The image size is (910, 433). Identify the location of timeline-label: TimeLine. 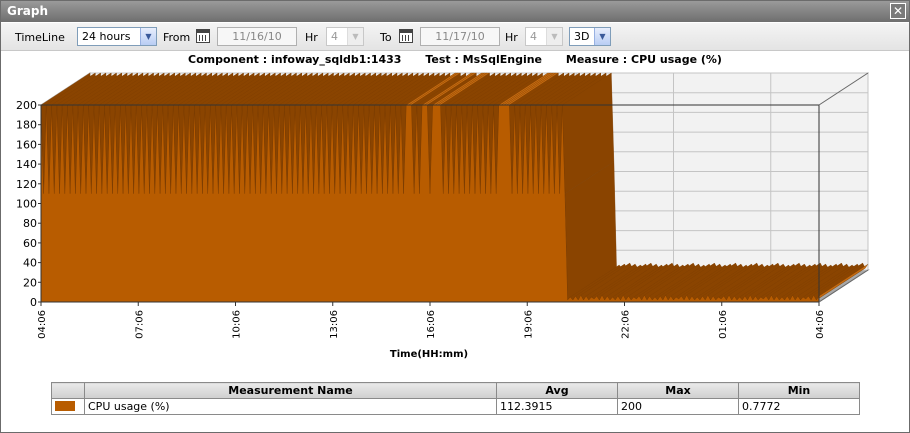
(40, 37).